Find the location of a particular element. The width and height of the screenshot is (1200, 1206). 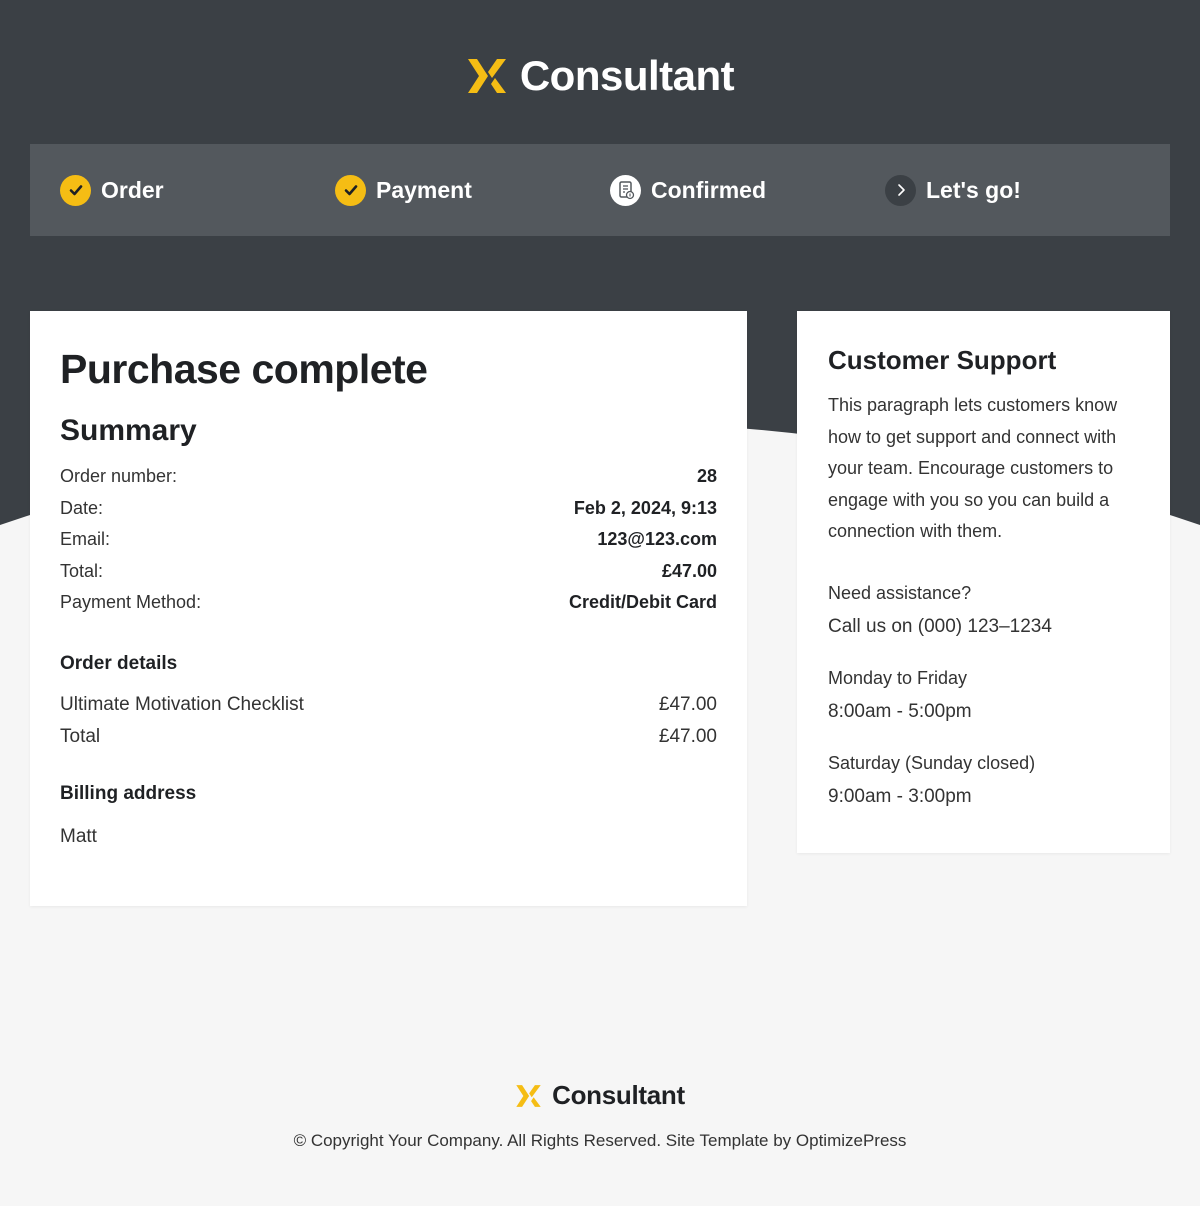

step-confirmed: Confirmed is located at coordinates (717, 190).